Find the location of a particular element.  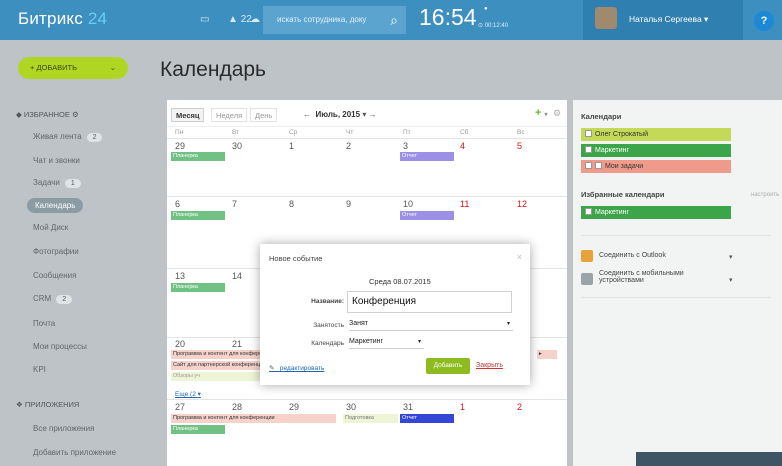

day-number: 28 is located at coordinates (237, 407).